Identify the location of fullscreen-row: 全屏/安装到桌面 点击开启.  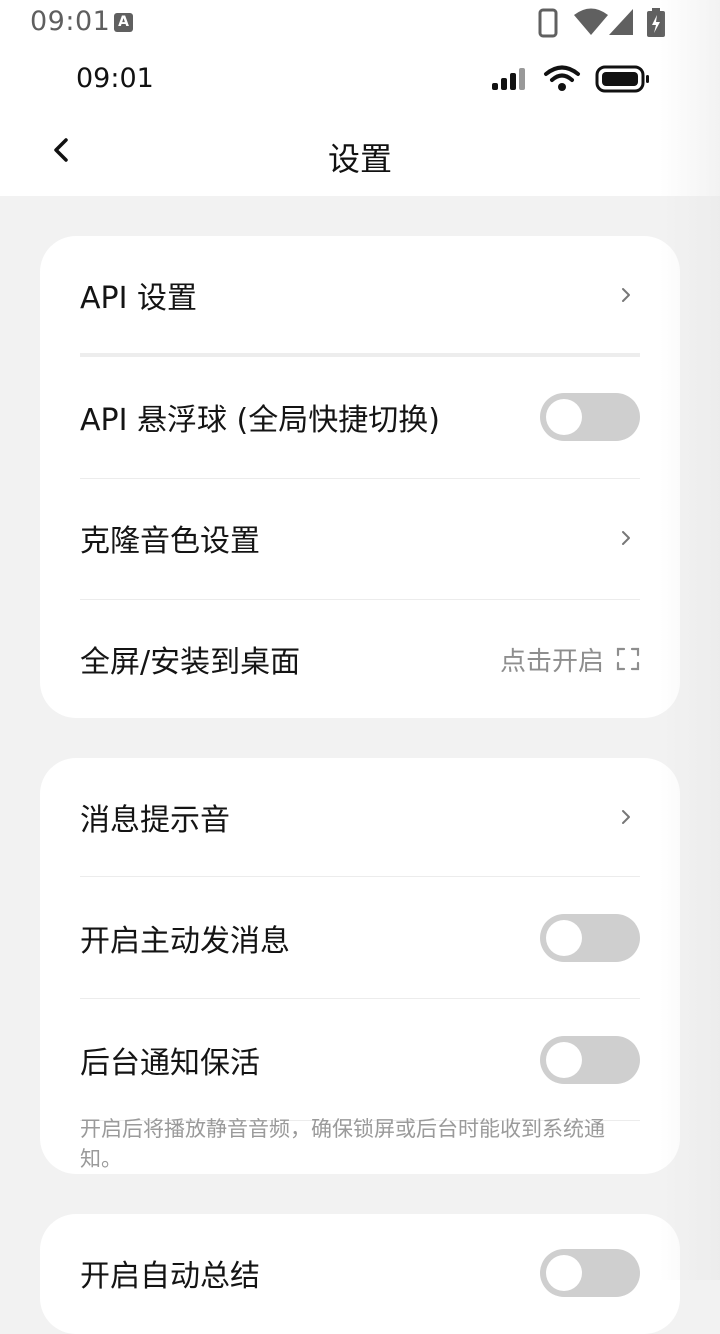
(360, 659).